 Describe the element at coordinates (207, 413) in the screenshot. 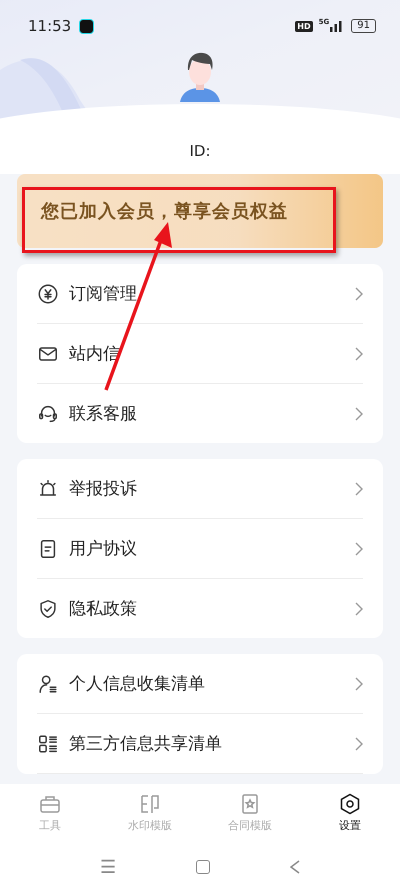

I see `menu-item: 联系客服` at that location.